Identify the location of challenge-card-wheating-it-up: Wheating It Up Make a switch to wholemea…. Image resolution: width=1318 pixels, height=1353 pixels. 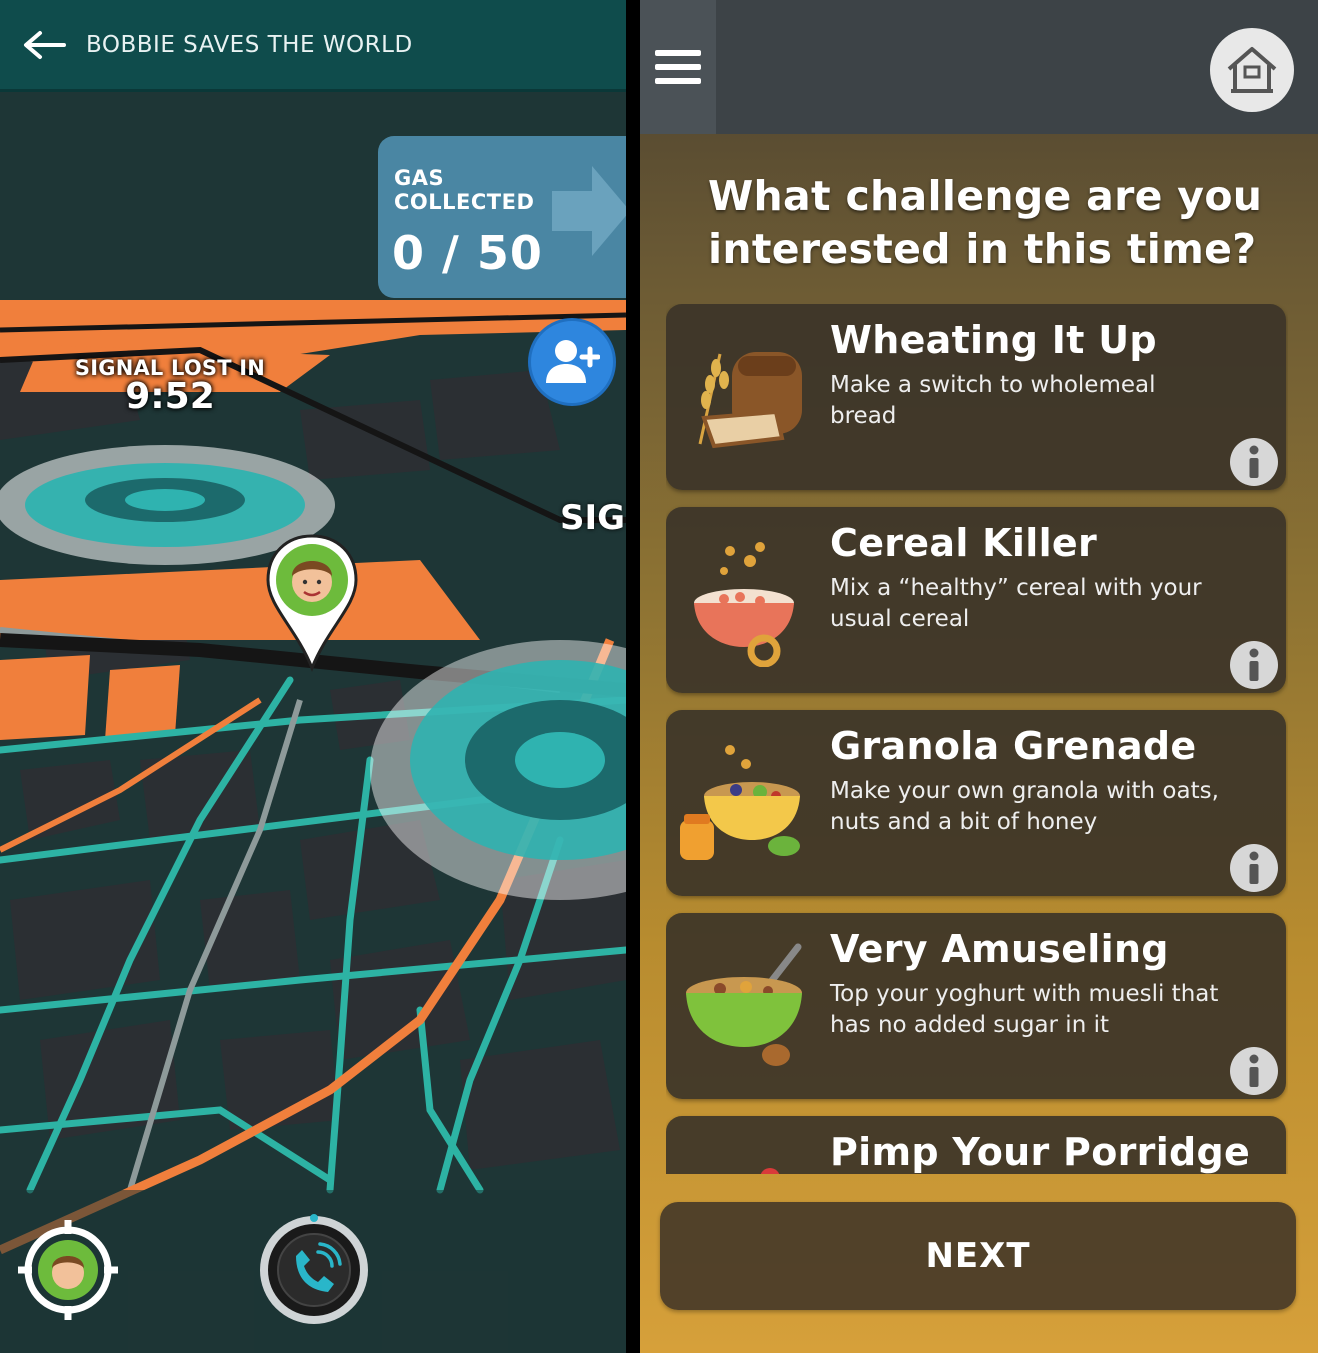
(976, 397).